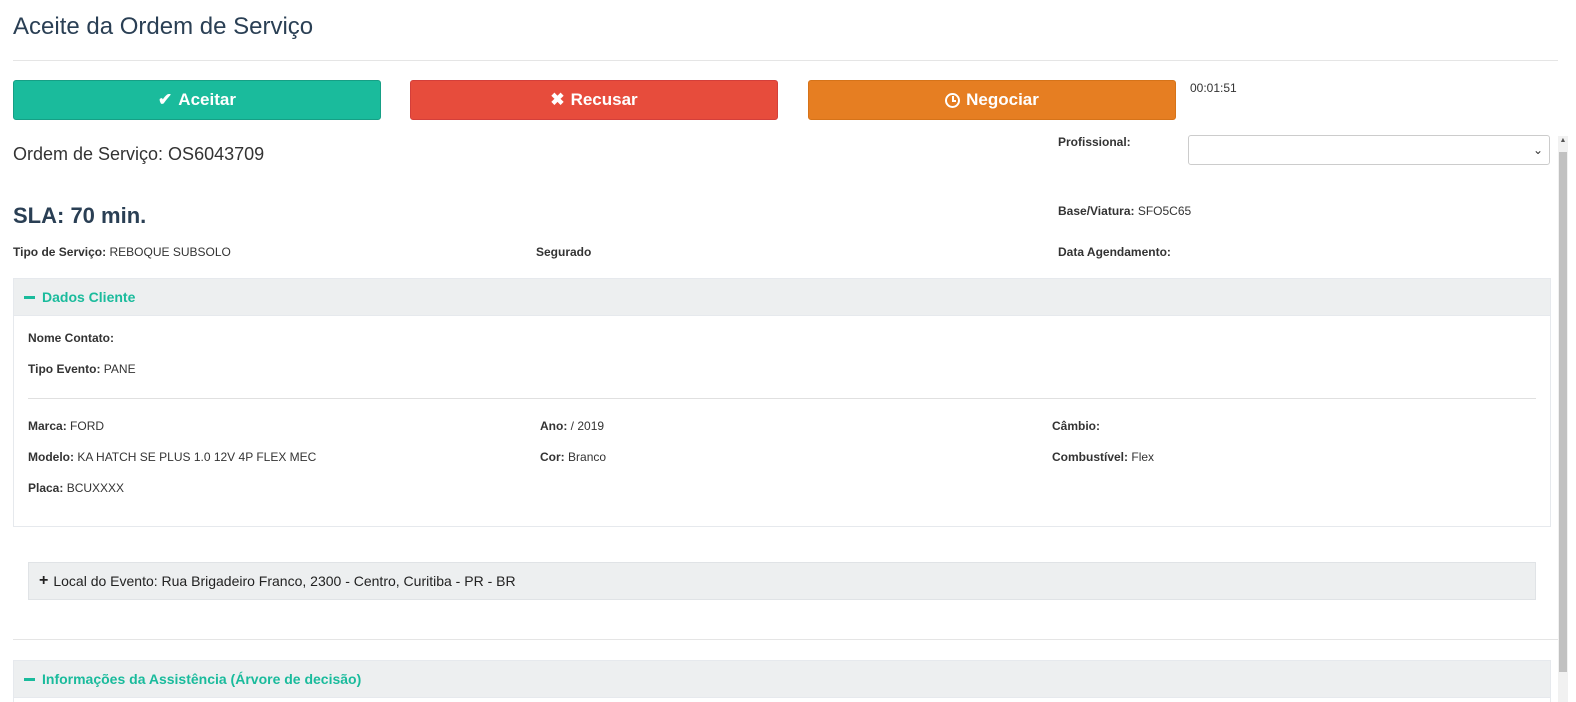 The width and height of the screenshot is (1576, 702). I want to click on cor-field: Cor: Branco, so click(573, 457).